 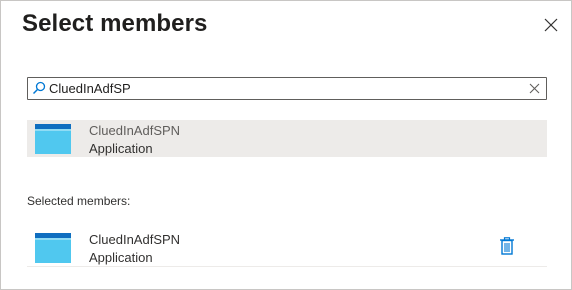 I want to click on close-button, so click(x=551, y=25).